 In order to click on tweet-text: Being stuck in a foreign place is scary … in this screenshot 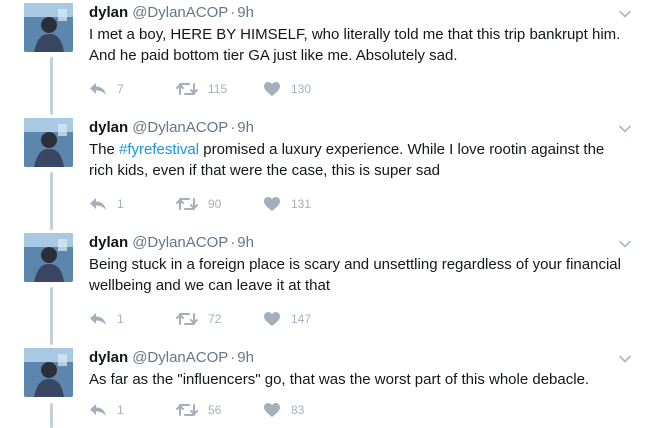, I will do `click(359, 275)`.